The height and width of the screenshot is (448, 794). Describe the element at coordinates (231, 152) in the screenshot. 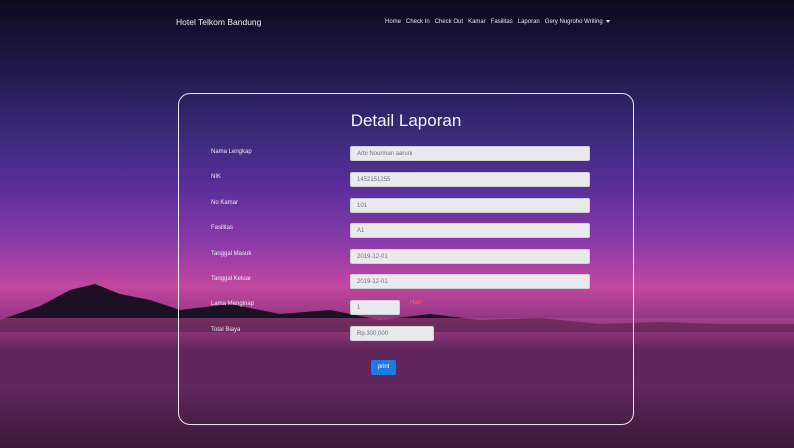

I see `label-nama-lengkap: Nama Lengkap` at that location.